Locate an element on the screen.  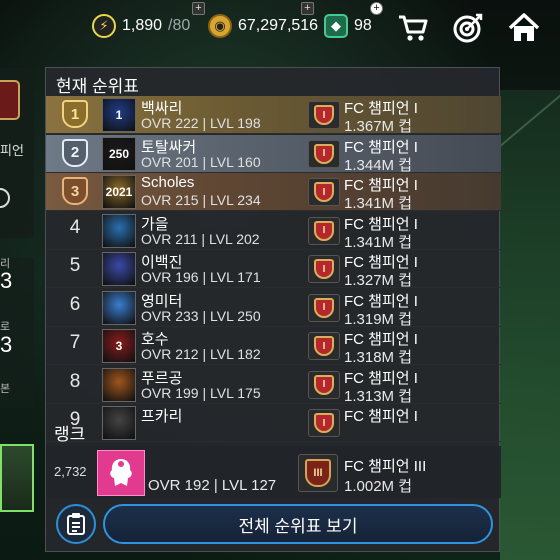
energy-max: /80 is located at coordinates (179, 25).